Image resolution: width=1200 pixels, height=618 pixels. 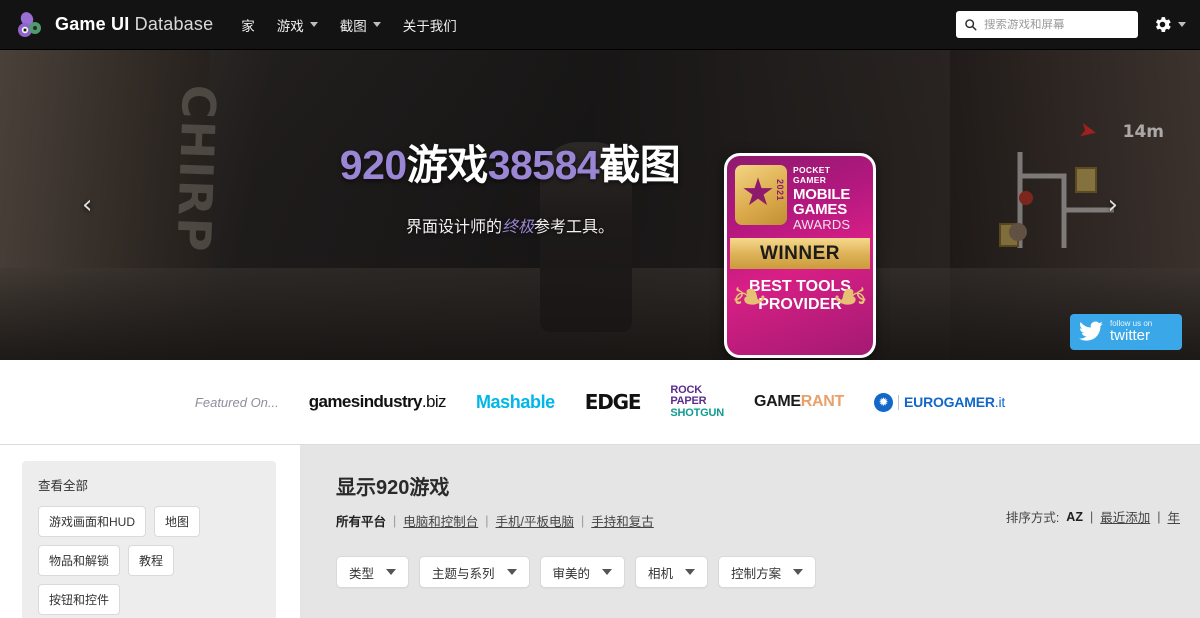 I want to click on carousel-next-button: ›, so click(x=1113, y=205).